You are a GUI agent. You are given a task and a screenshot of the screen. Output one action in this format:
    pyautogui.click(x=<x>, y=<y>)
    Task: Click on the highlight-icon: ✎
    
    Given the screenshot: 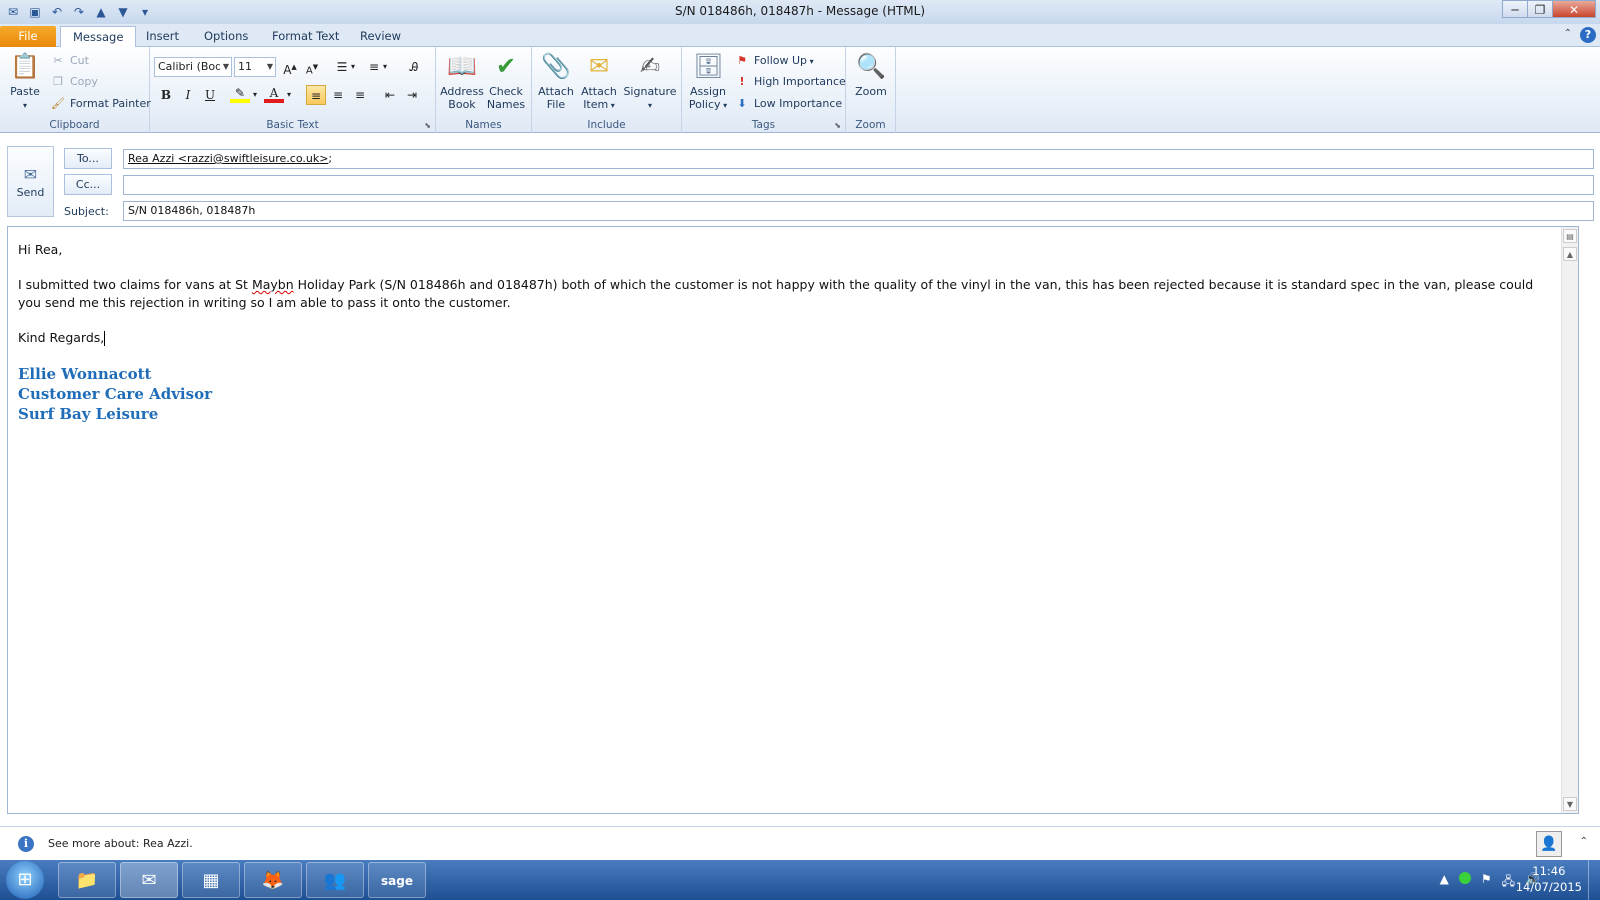 What is the action you would take?
    pyautogui.click(x=240, y=94)
    